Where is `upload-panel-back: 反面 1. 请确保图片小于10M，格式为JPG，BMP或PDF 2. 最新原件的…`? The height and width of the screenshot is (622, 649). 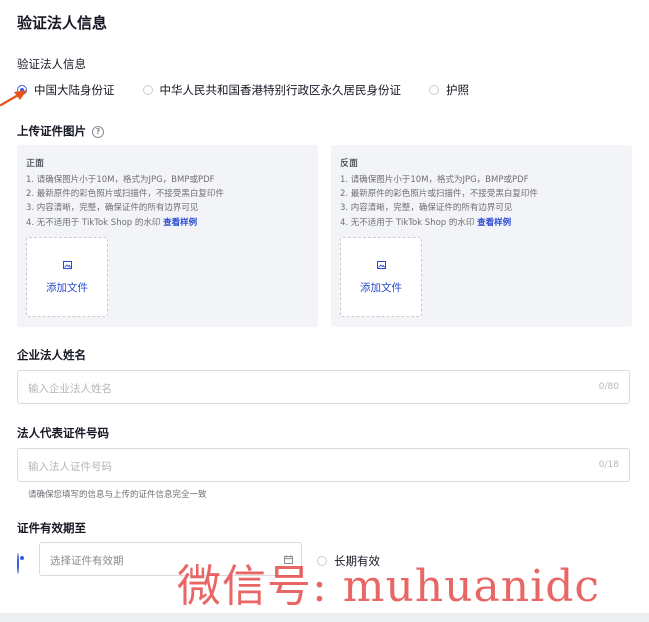
upload-panel-back: 反面 1. 请确保图片小于10M，格式为JPG，BMP或PDF 2. 最新原件的… is located at coordinates (481, 236).